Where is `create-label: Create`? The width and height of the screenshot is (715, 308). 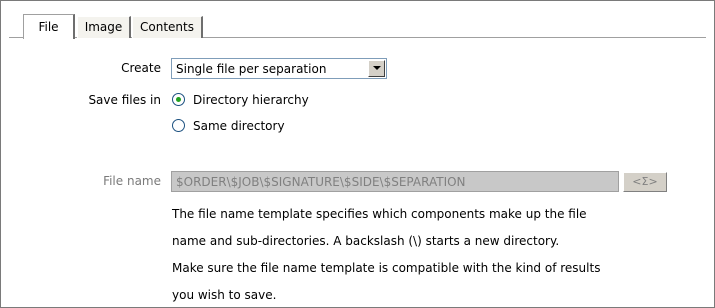 create-label: Create is located at coordinates (141, 68).